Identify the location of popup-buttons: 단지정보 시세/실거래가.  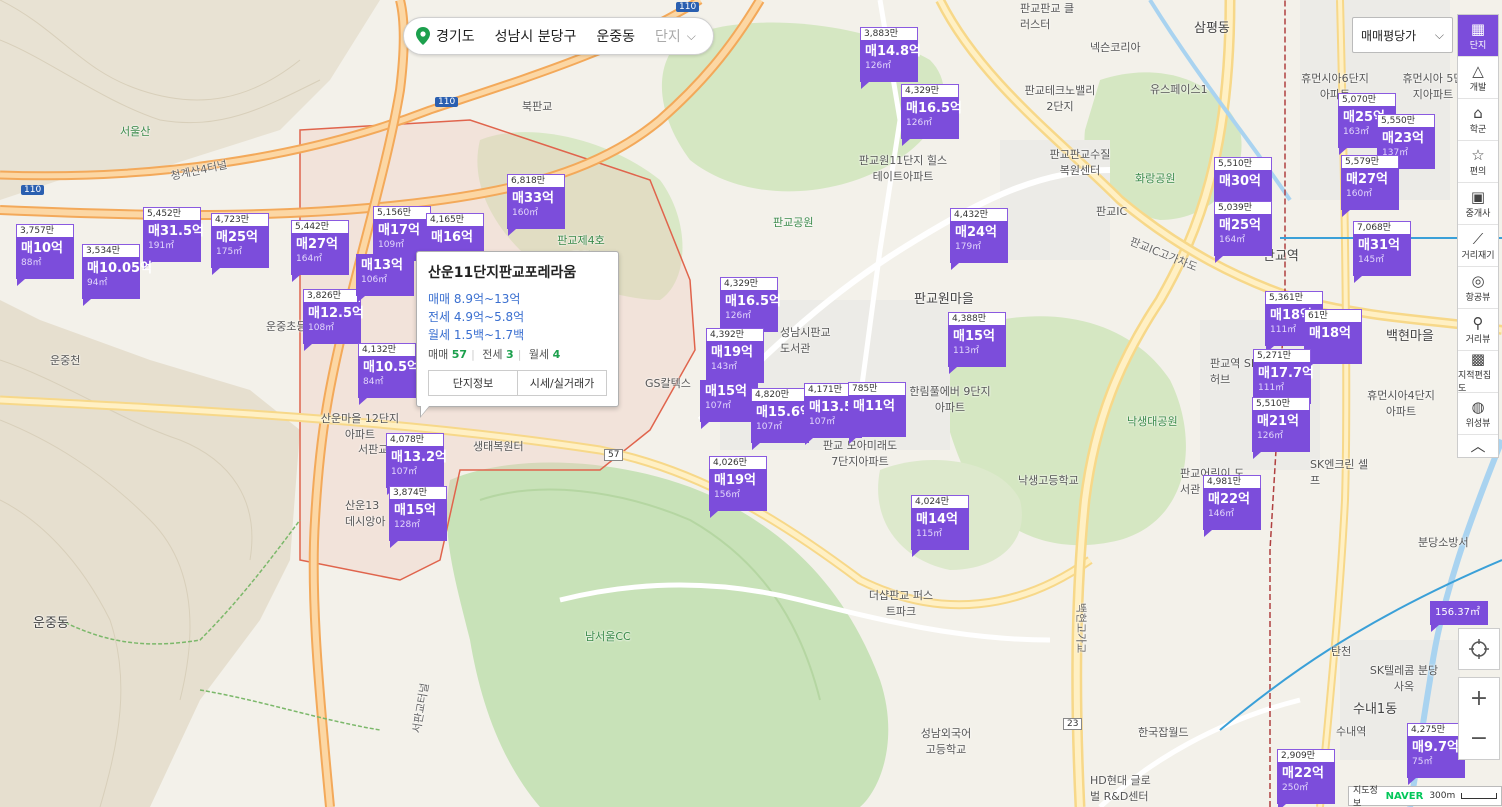
(517, 383).